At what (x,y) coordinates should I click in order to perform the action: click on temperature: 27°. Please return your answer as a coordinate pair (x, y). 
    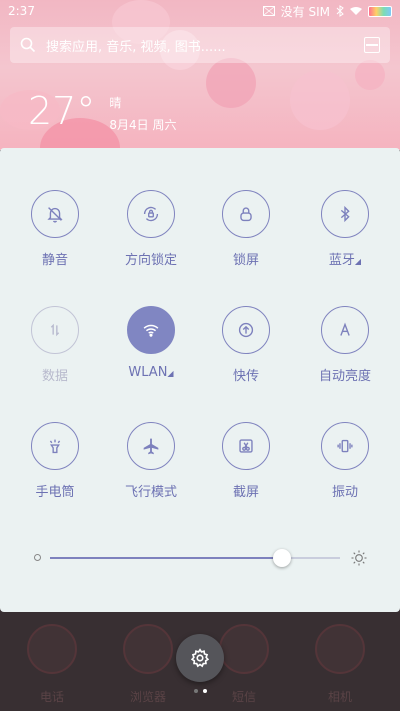
    Looking at the image, I should click on (62, 111).